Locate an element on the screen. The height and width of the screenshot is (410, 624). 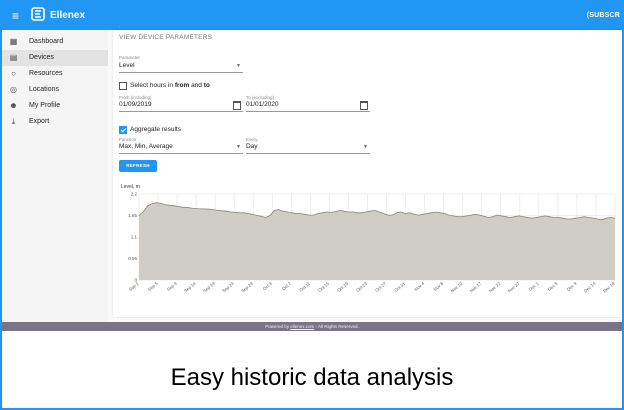
footer-link: ellenex.com is located at coordinates (302, 326).